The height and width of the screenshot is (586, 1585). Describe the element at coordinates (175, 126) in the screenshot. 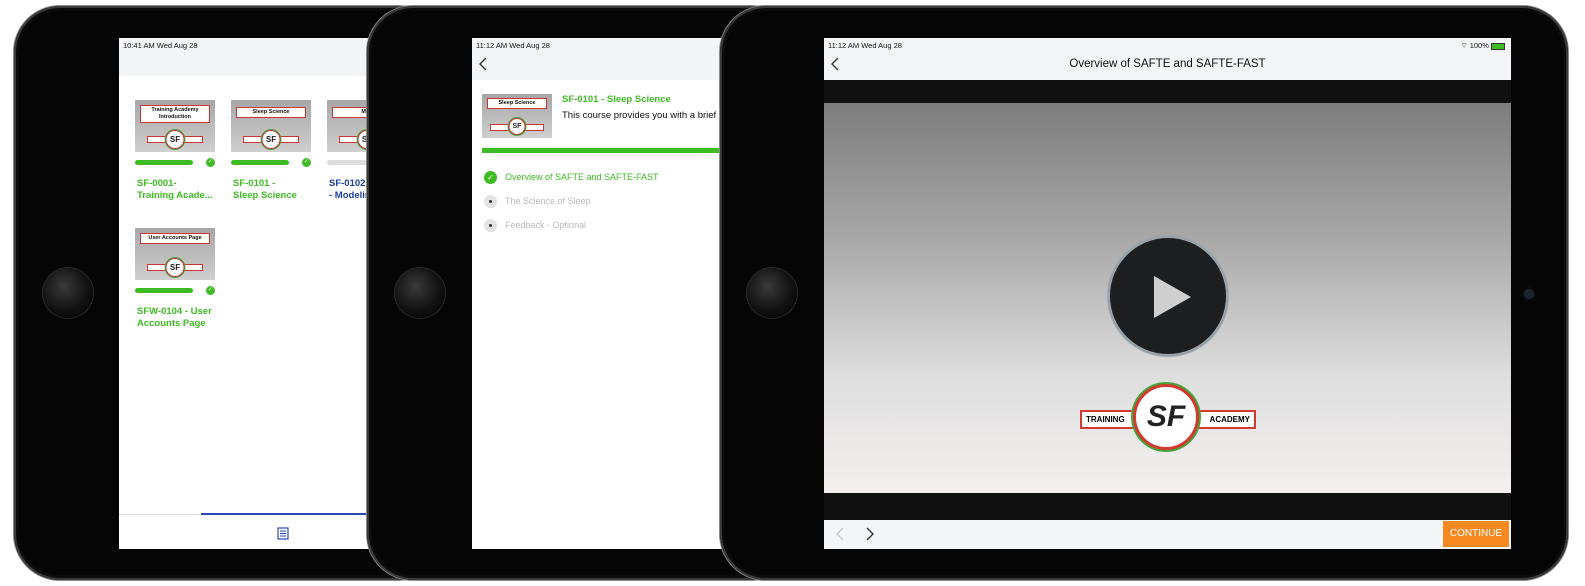

I see `course-thumbnail: Training Academy Introduction SF` at that location.